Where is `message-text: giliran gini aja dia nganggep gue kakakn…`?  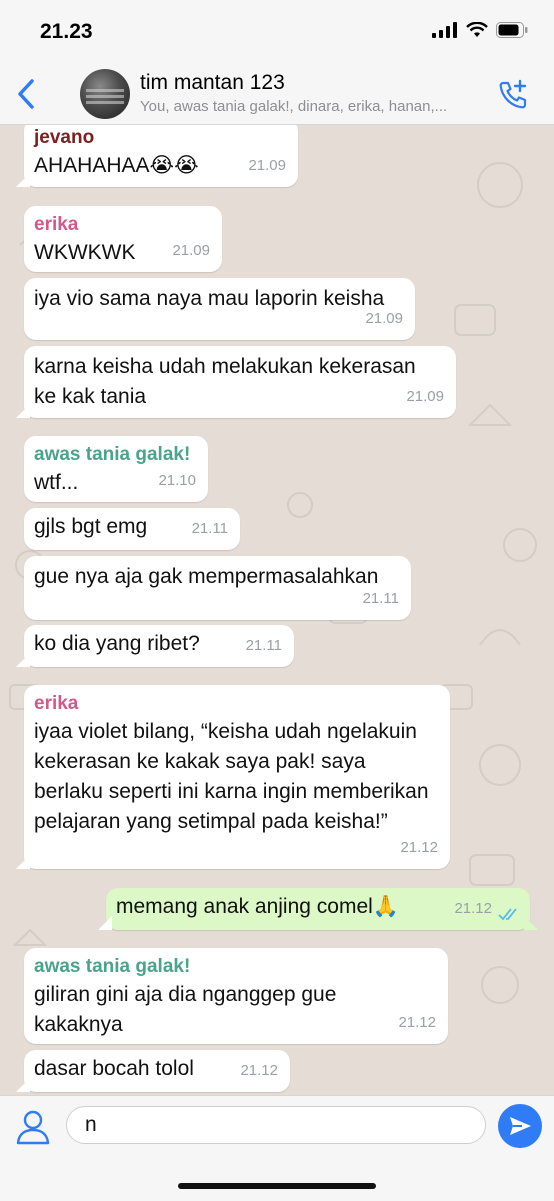 message-text: giliran gini aja dia nganggep gue kakakn… is located at coordinates (185, 1009).